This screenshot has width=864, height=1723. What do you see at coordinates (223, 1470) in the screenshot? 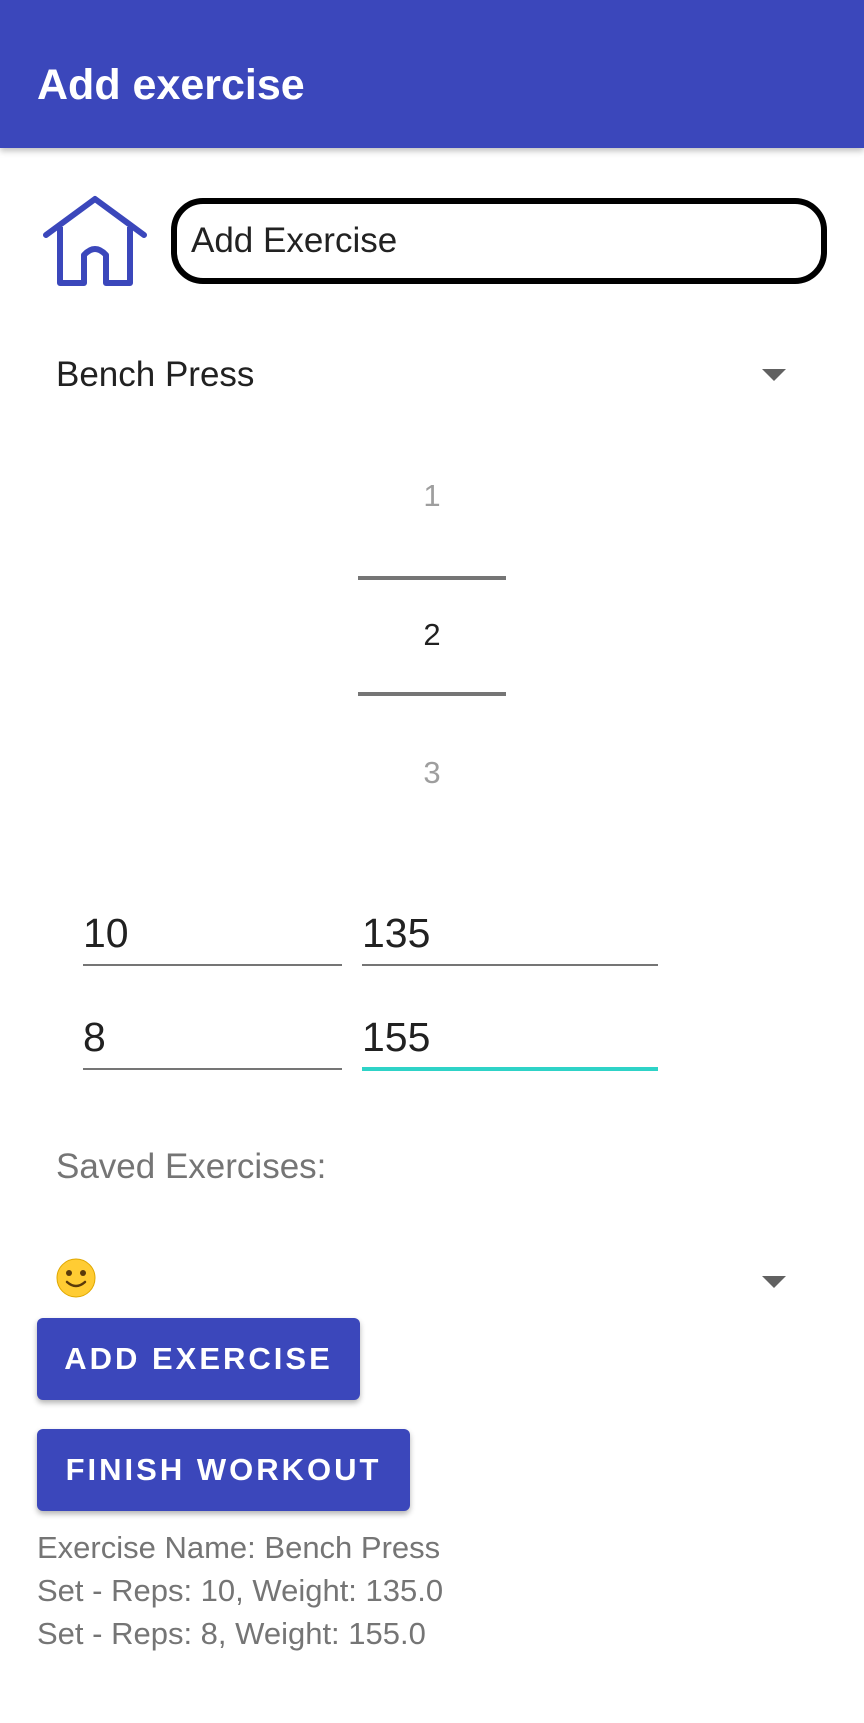
I see `finish-workout-button: FINISH WORKOUT` at bounding box center [223, 1470].